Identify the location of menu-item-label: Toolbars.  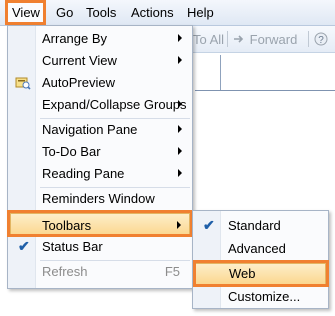
(67, 225).